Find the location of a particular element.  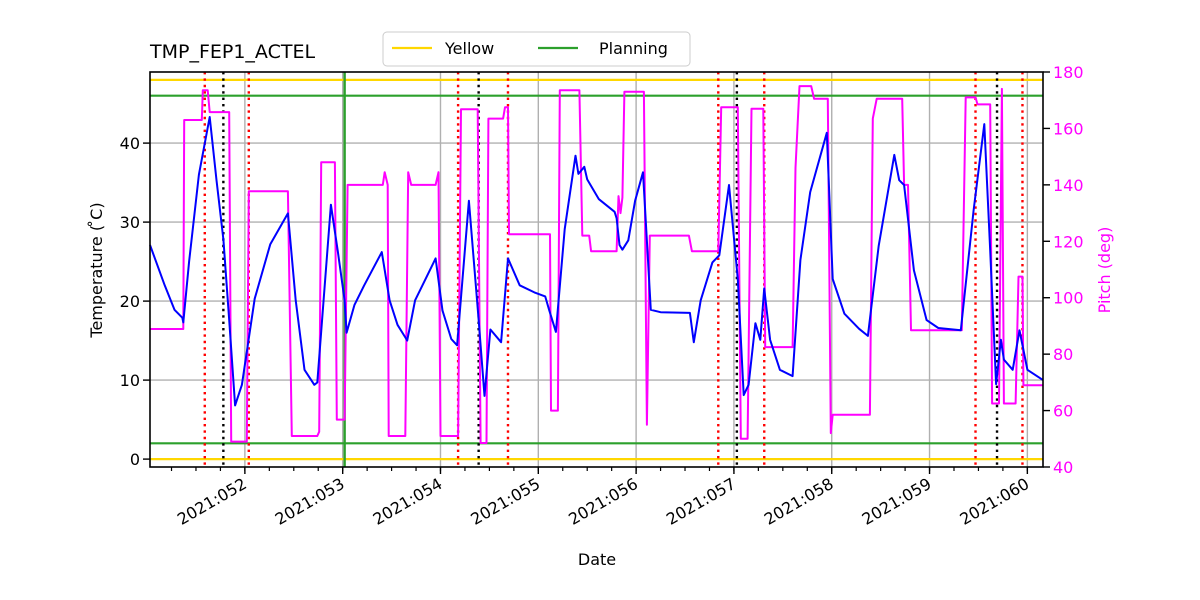

y2-tick-label: 160 is located at coordinates (1068, 128).